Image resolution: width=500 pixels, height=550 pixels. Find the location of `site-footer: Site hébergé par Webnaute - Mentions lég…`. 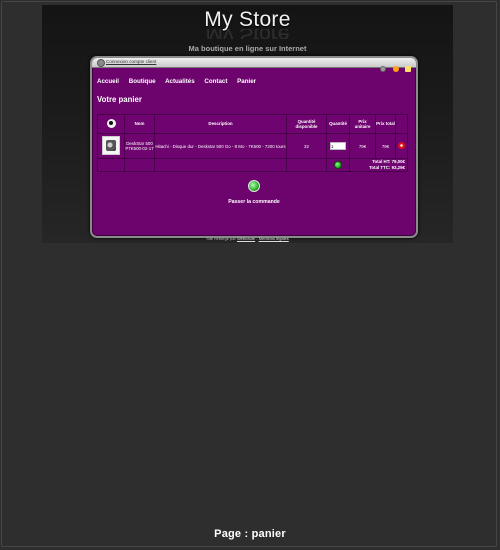

site-footer: Site hébergé par Webnaute - Mentions lég… is located at coordinates (247, 238).